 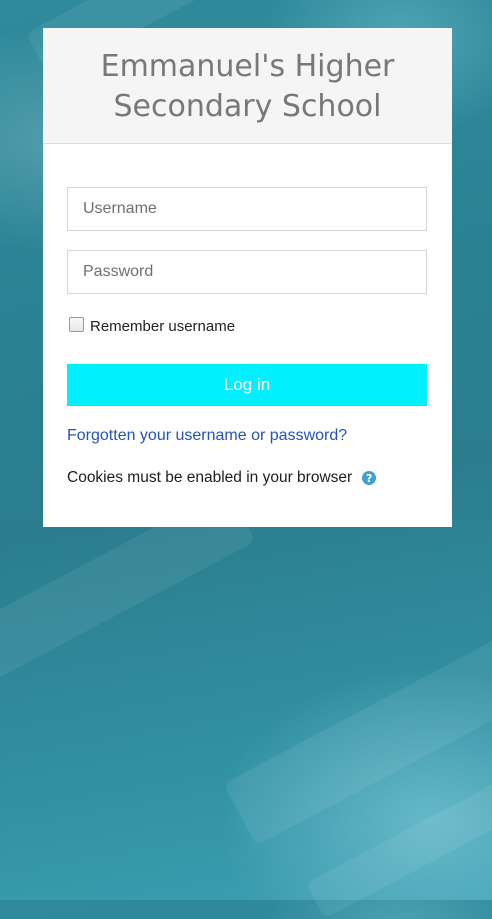 I want to click on remember-username-checkbox, so click(x=76, y=324).